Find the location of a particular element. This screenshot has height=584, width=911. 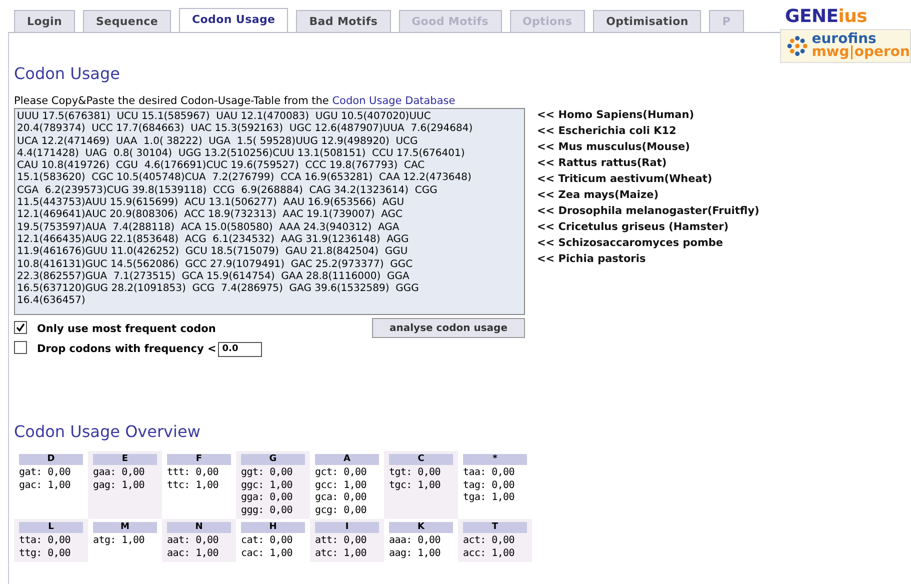

codon-frequency: ggg: 0,00 is located at coordinates (267, 510).